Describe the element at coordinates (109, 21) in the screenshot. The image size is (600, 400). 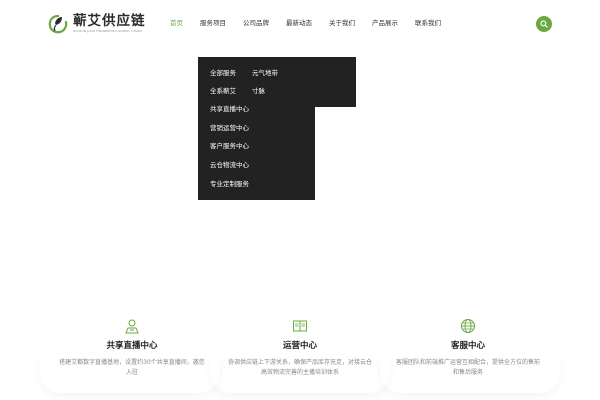
I see `brand-title: 蕲艾供应链` at that location.